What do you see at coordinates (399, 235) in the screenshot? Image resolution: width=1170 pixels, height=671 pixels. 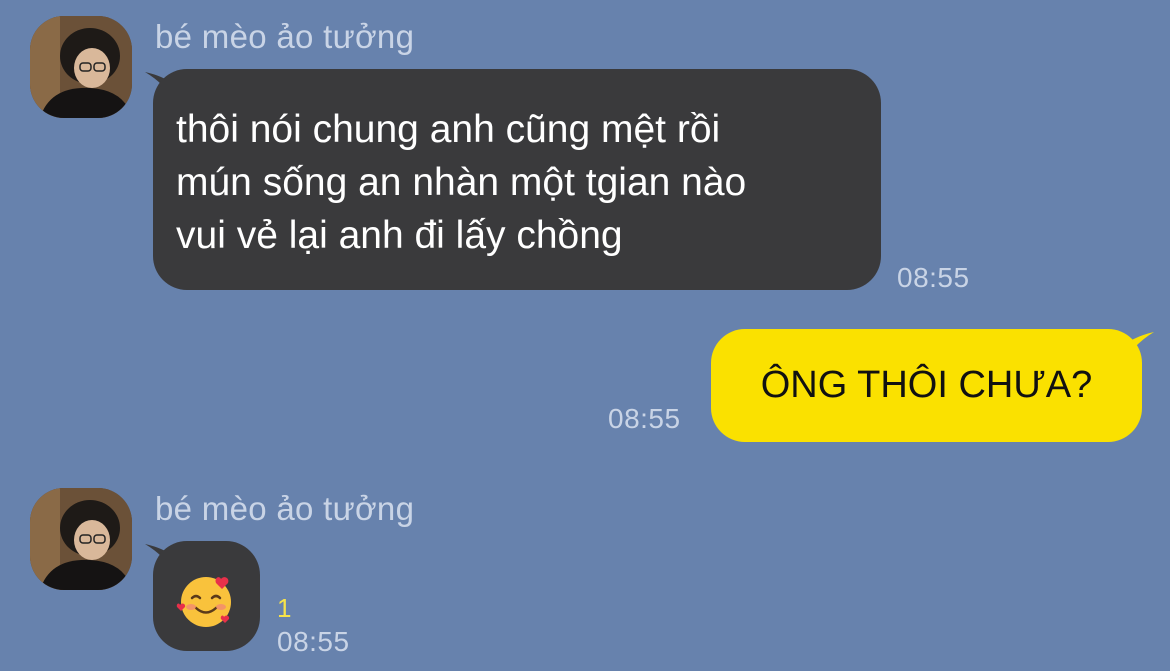 I see `message-line: vui vẻ lại anh đi lấy chồng` at bounding box center [399, 235].